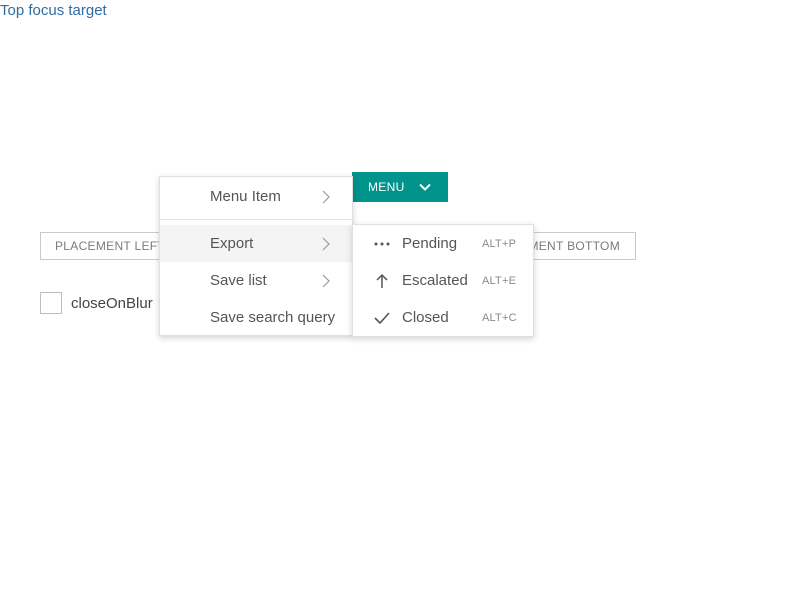 The height and width of the screenshot is (600, 800). What do you see at coordinates (232, 243) in the screenshot?
I see `menu-item-label: Export` at bounding box center [232, 243].